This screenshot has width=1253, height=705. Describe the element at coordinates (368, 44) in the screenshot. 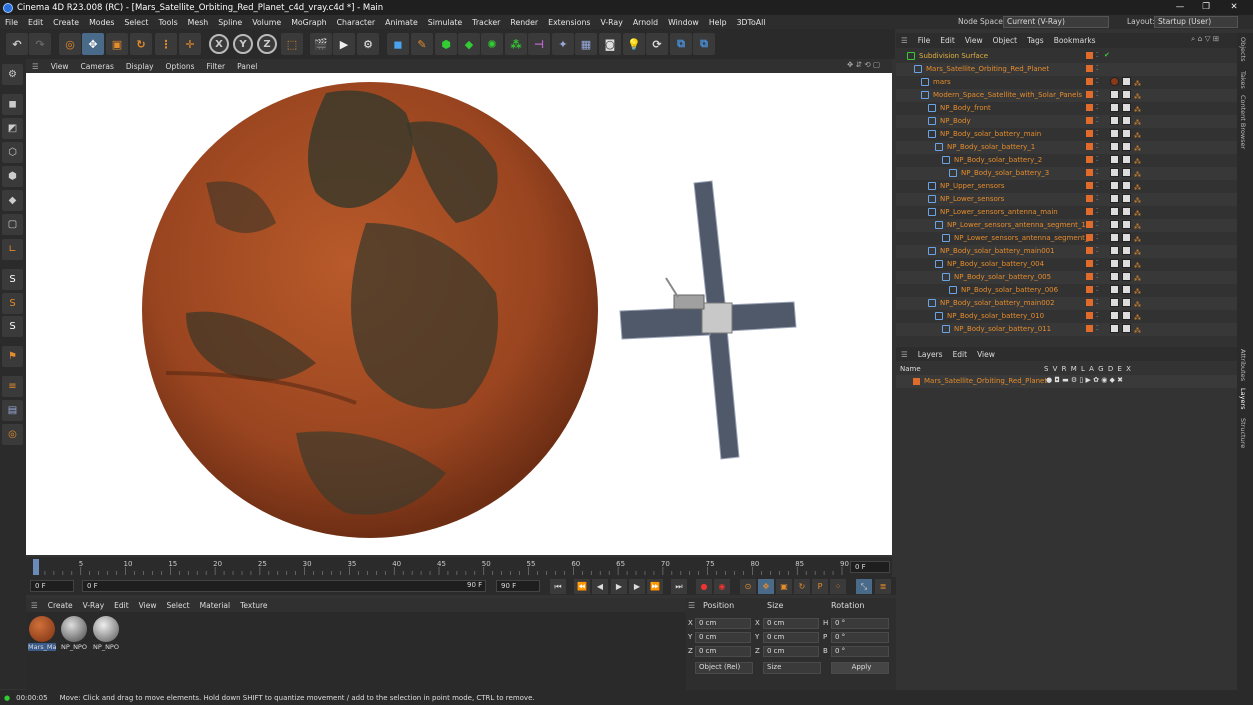

I see `render-settings-icon: ⚙` at that location.